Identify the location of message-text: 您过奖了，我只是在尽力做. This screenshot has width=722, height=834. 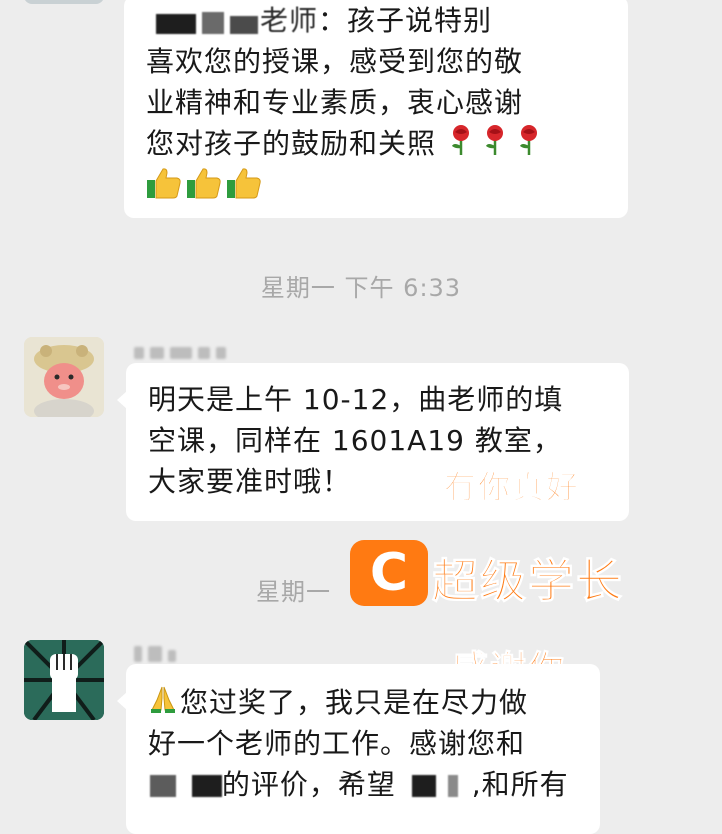
(354, 702).